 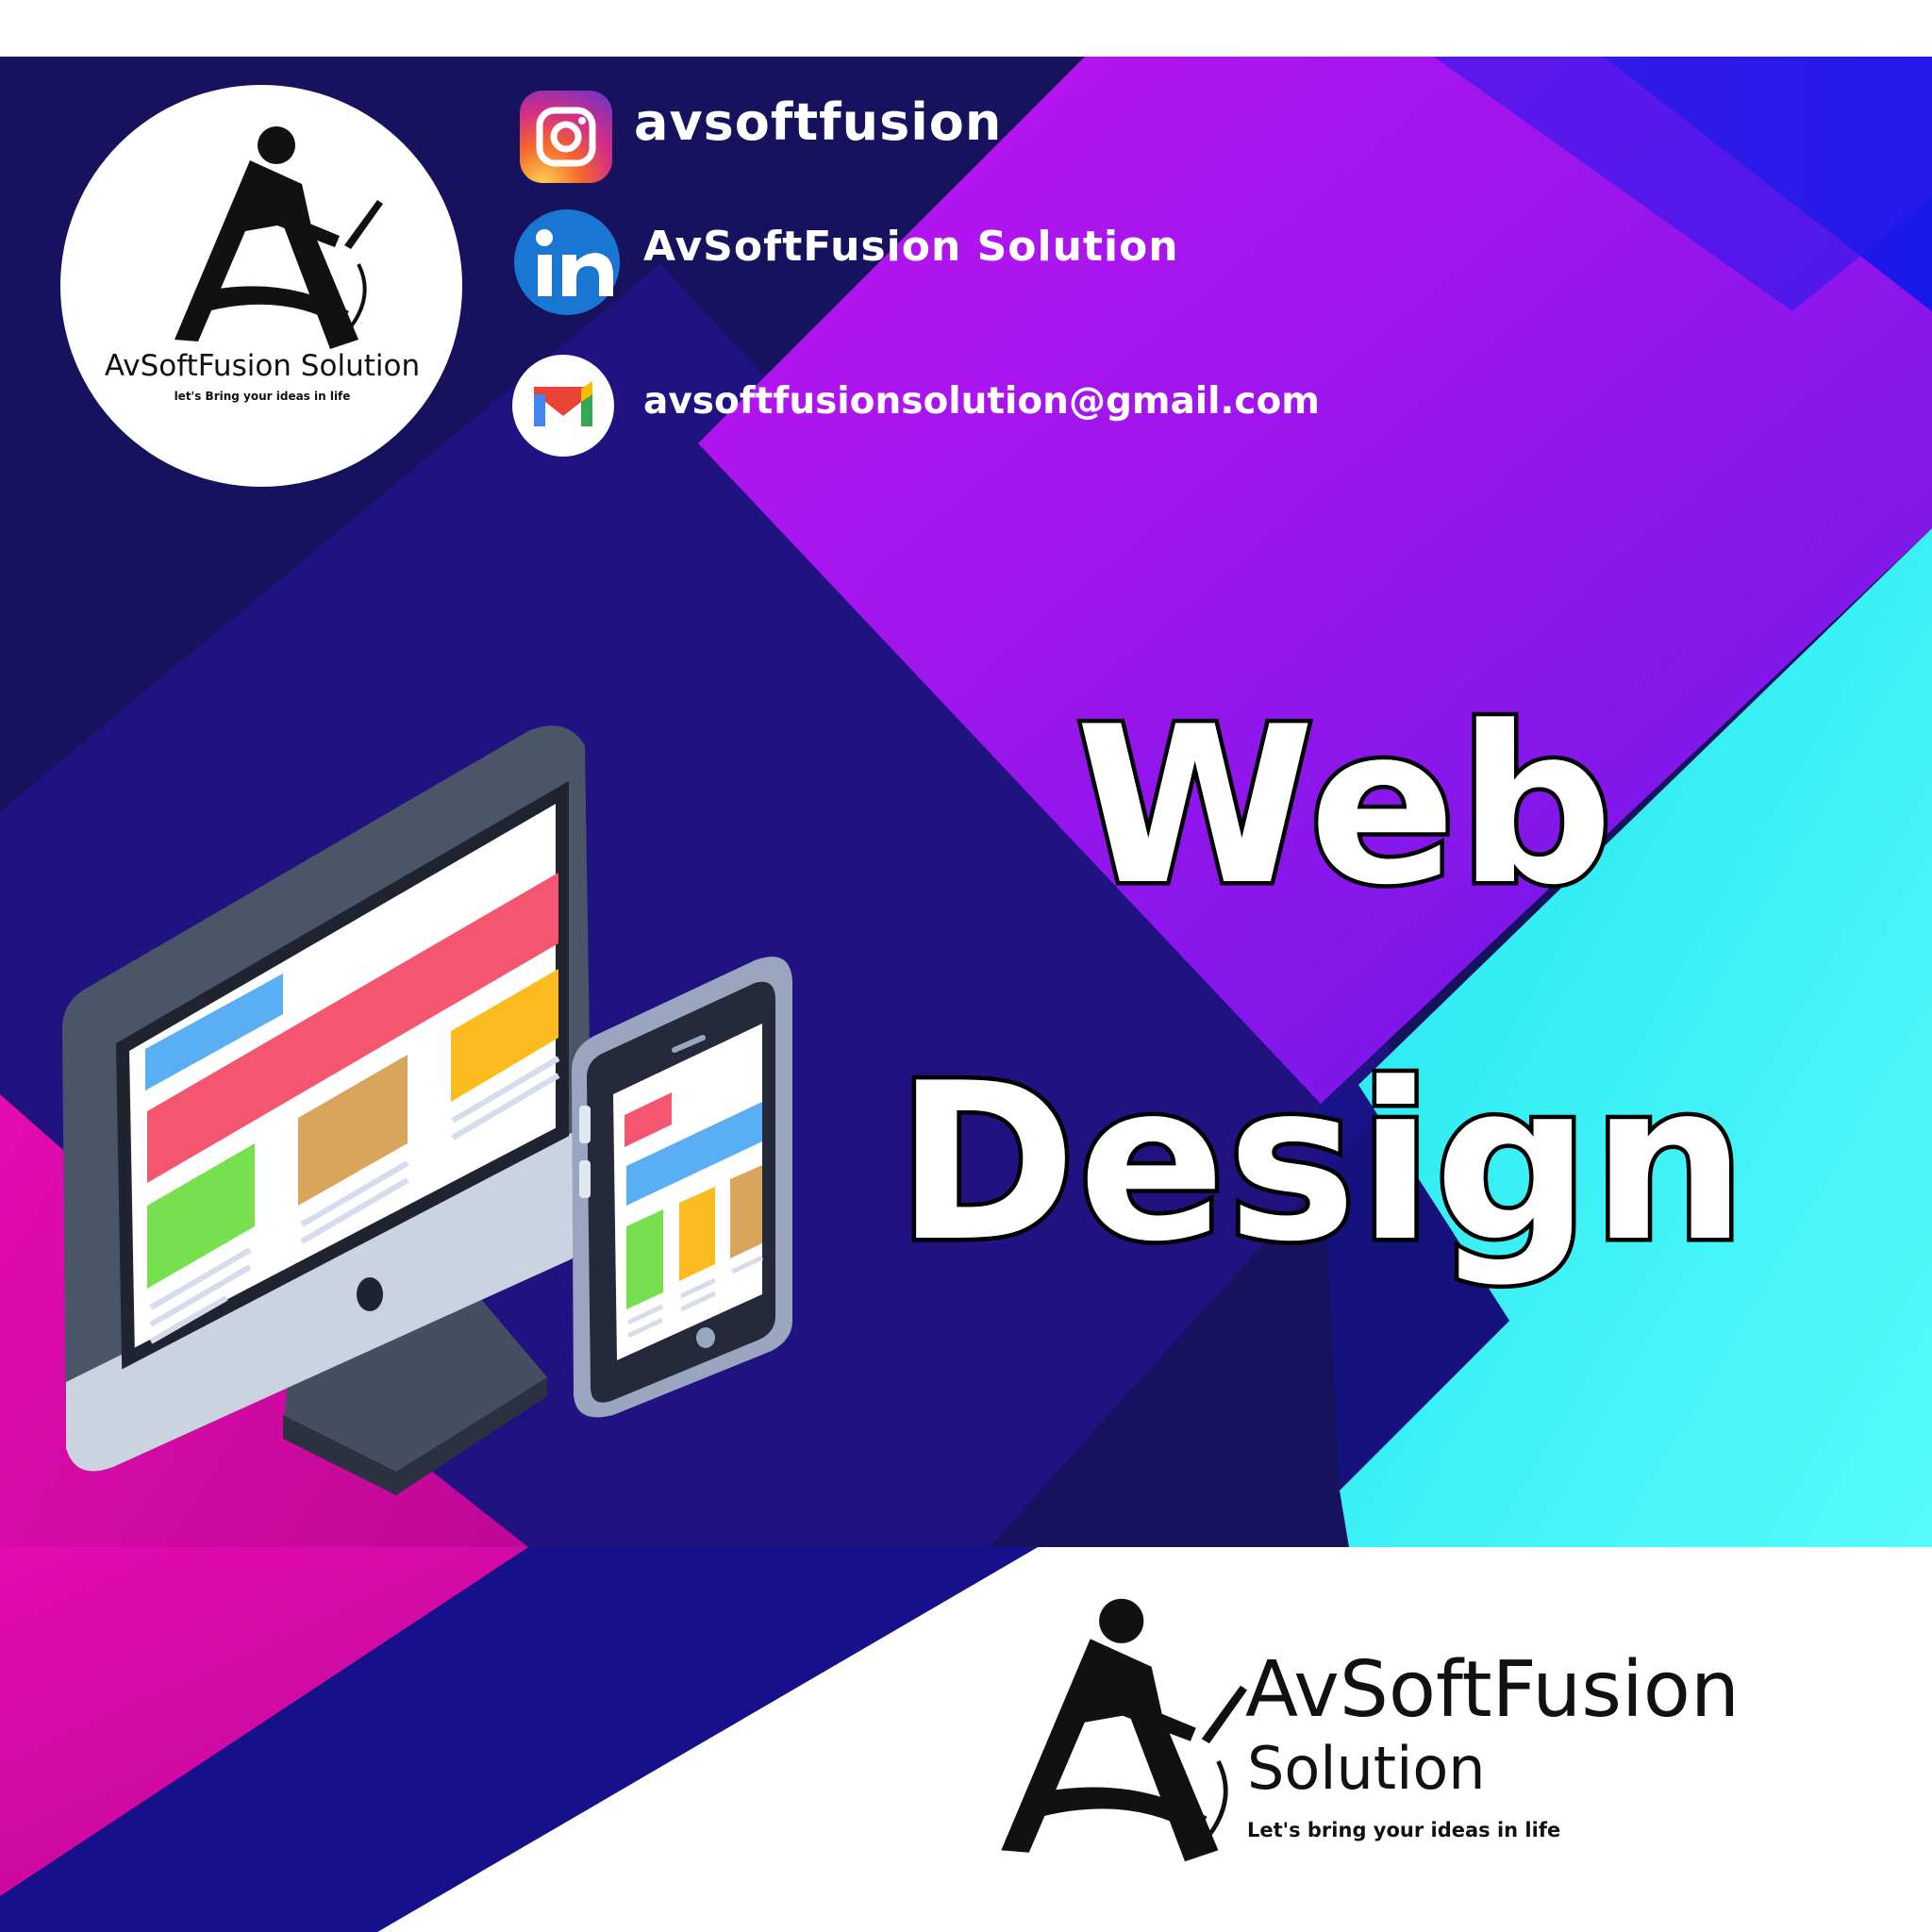 I want to click on headline-line-1: Web, so click(x=1344, y=807).